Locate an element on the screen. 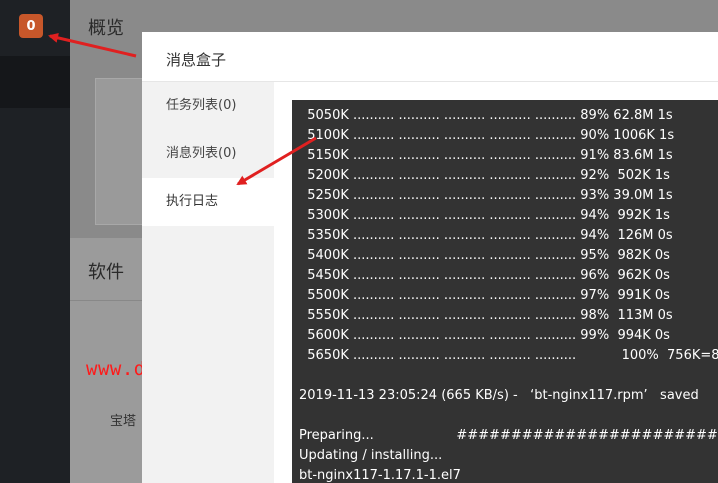 The width and height of the screenshot is (718, 483). log-line: bt-nginx117-1.17.1-1.el7 is located at coordinates (380, 475).